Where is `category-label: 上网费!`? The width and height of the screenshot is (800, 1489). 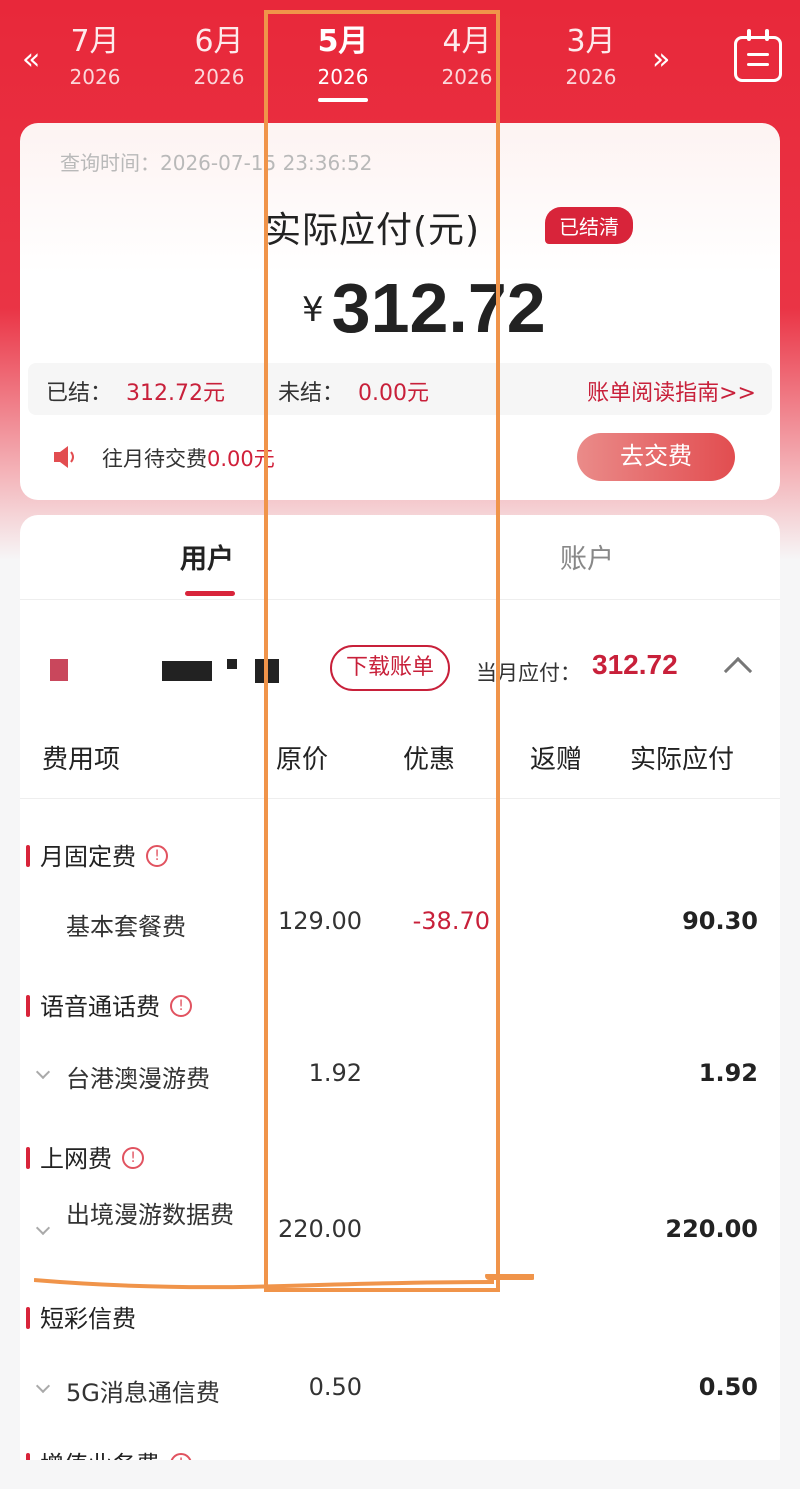 category-label: 上网费! is located at coordinates (85, 1156).